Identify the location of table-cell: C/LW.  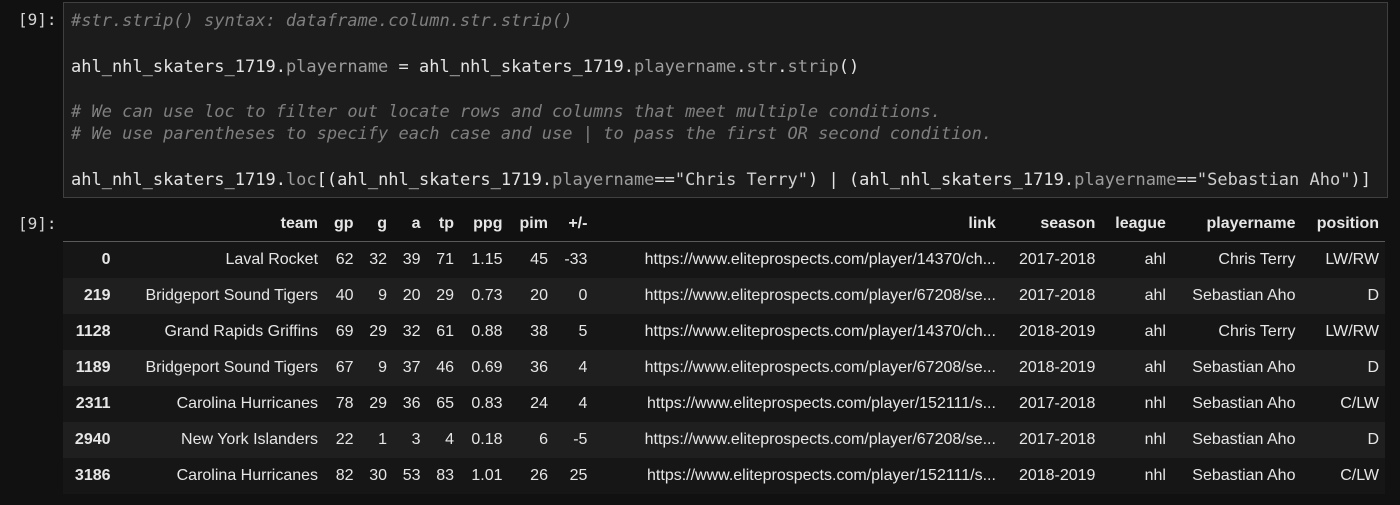
(1359, 403).